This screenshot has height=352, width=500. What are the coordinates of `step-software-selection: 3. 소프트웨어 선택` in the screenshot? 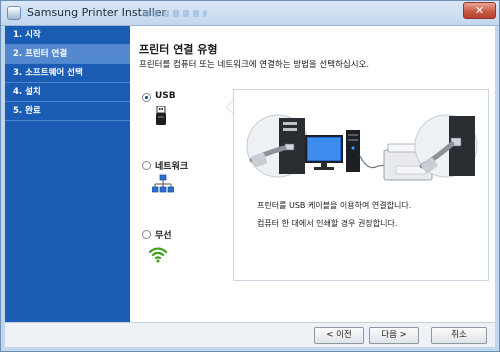 It's located at (67, 73).